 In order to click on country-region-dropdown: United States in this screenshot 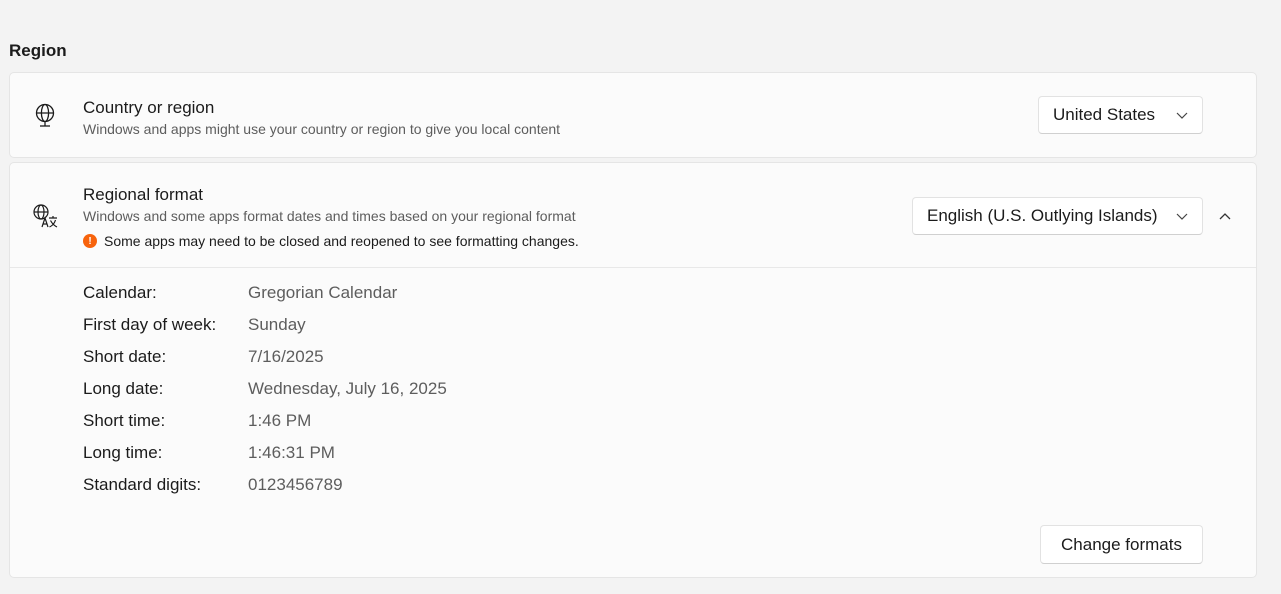, I will do `click(1120, 115)`.